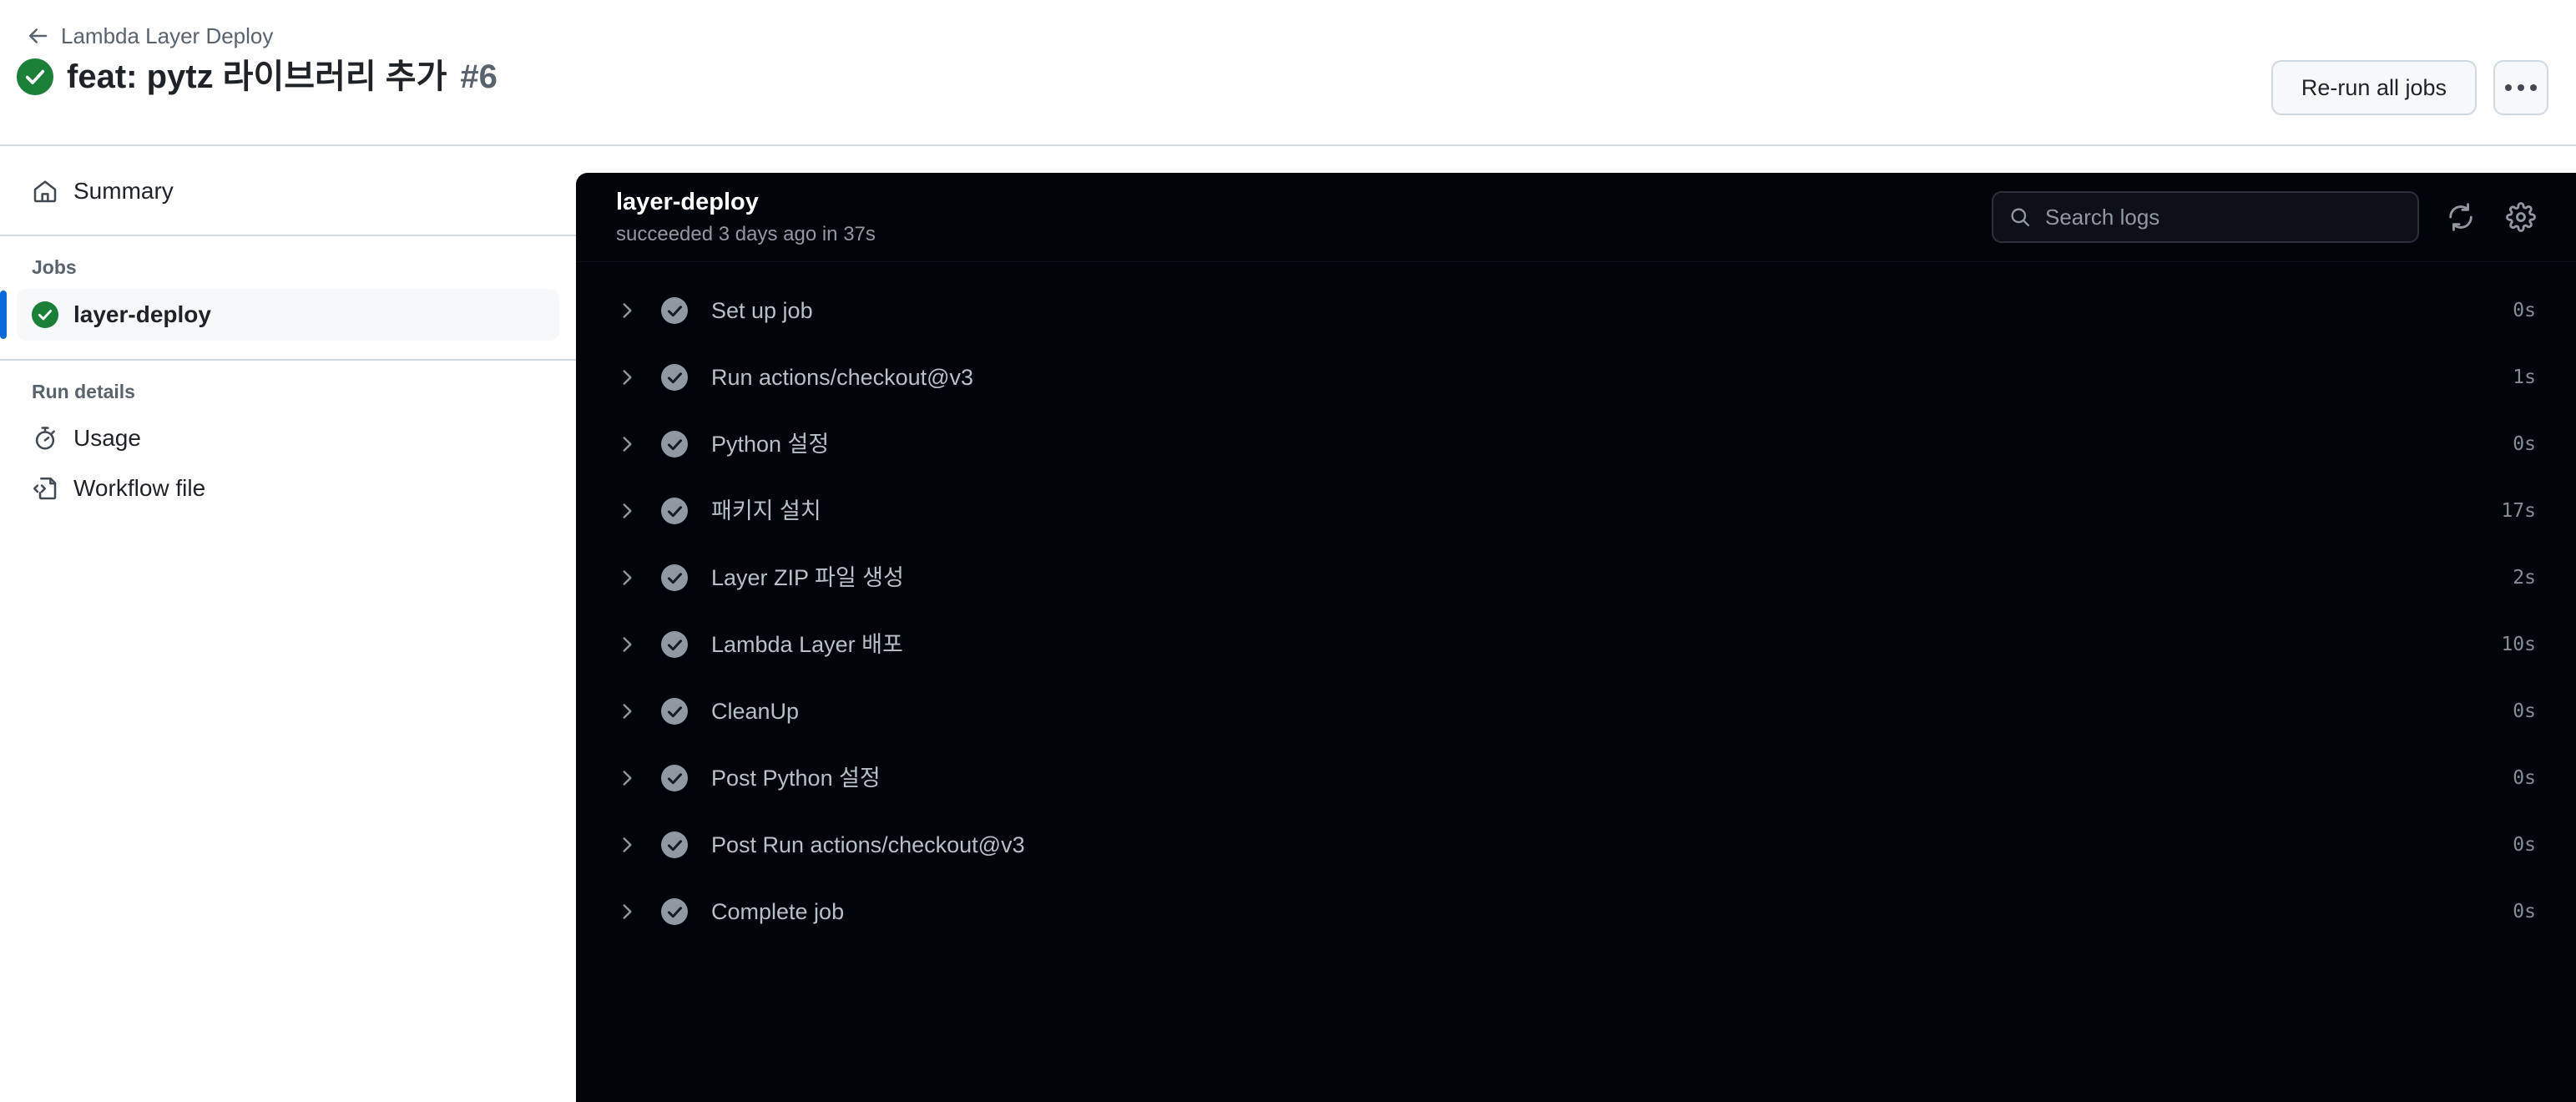 Image resolution: width=2576 pixels, height=1102 pixels. Describe the element at coordinates (1576, 444) in the screenshot. I see `log-step-row: Python 설정 0s` at that location.